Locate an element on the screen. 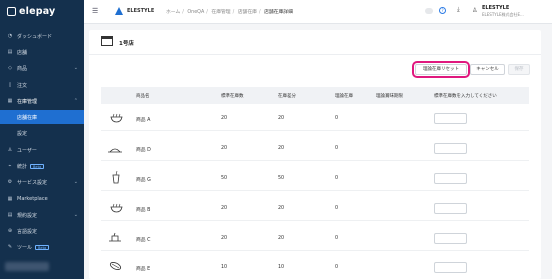  product-name: 商品 C is located at coordinates (143, 240).